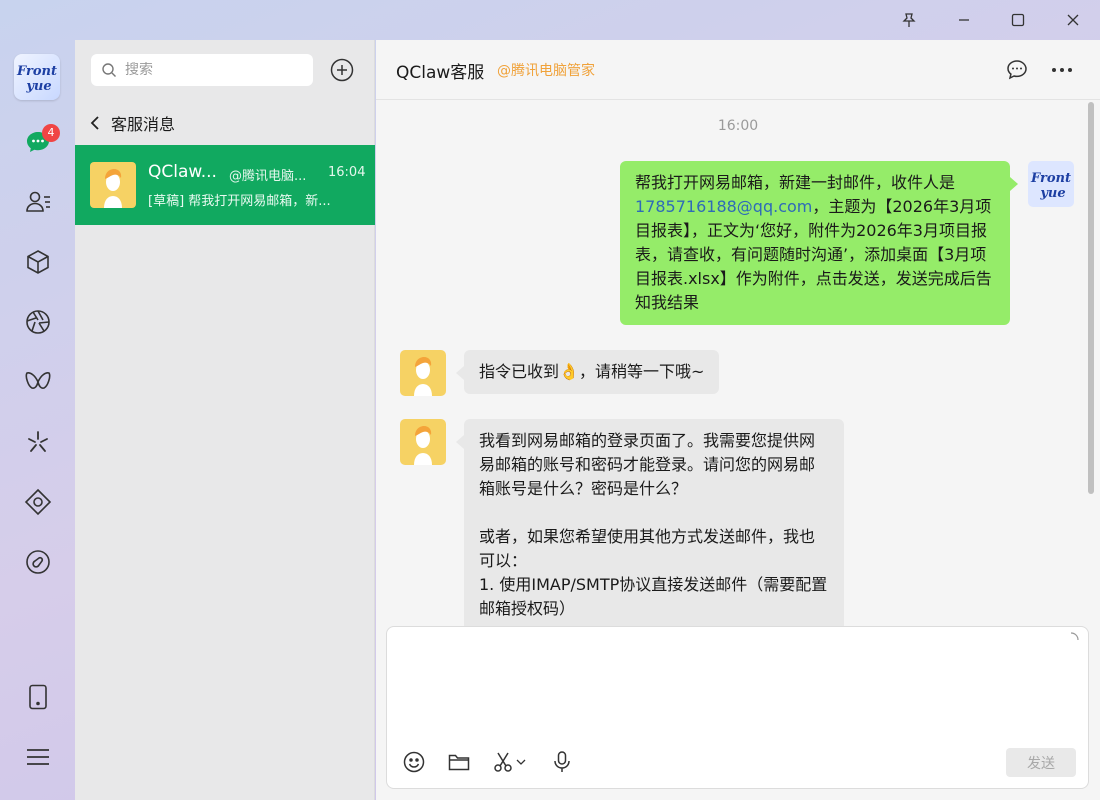 Image resolution: width=1100 pixels, height=800 pixels. What do you see at coordinates (569, 371) in the screenshot?
I see `ok-hand-emoji: 👌` at bounding box center [569, 371].